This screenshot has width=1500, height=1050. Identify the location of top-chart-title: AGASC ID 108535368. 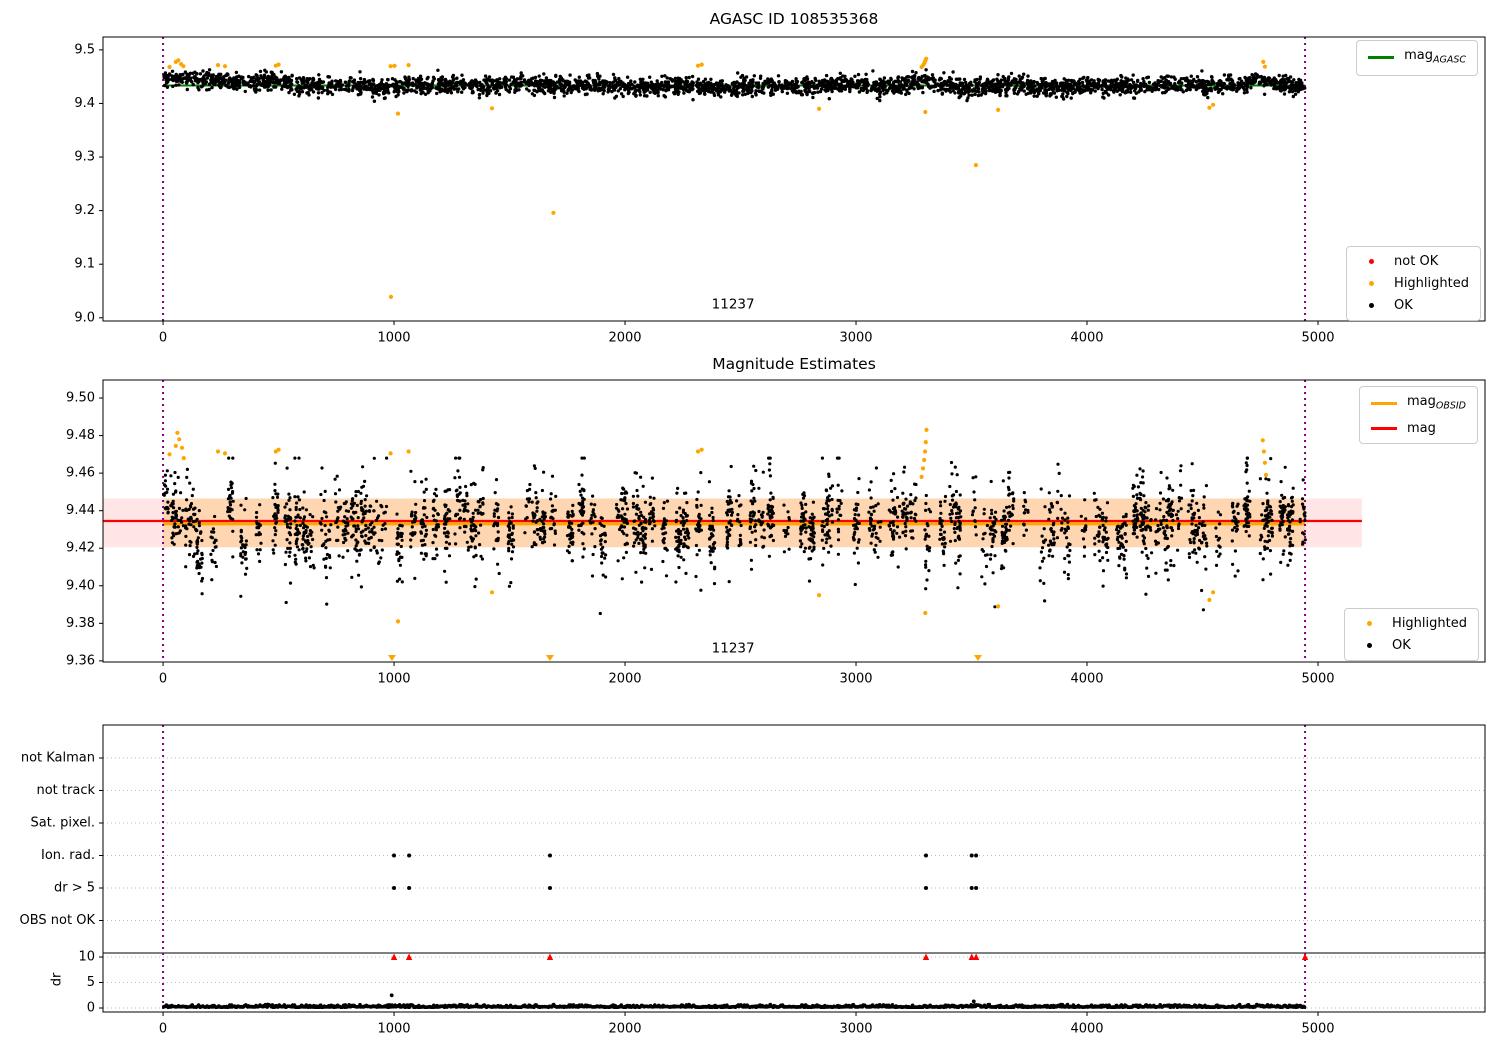
(794, 19).